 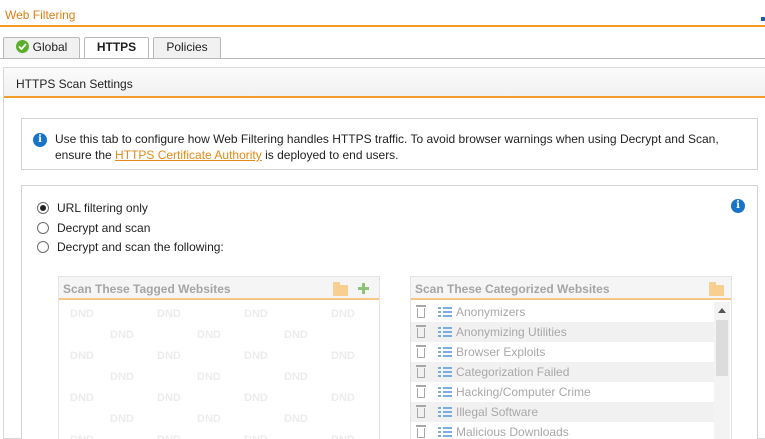 I want to click on category-name: Hacking/Computer Crime, so click(x=523, y=392).